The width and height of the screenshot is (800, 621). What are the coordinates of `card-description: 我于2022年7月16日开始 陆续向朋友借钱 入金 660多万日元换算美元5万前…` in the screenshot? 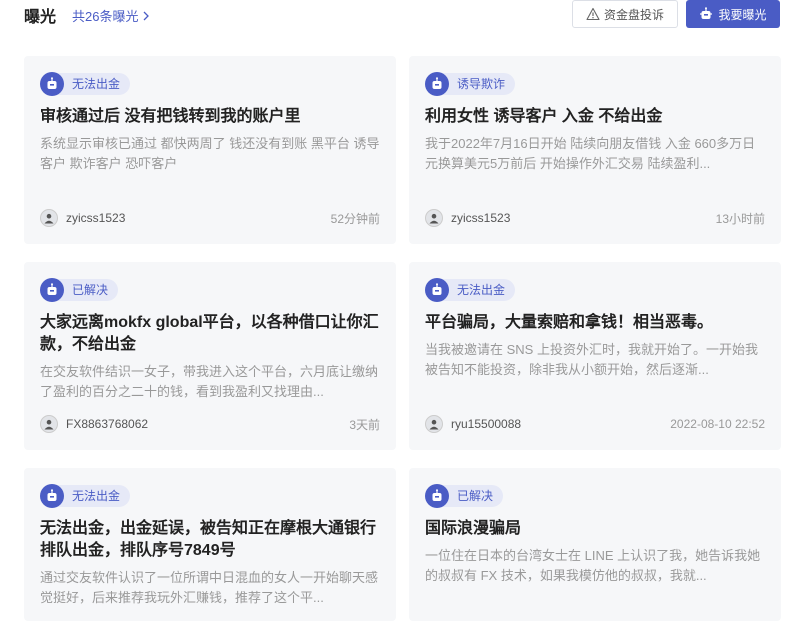 It's located at (590, 153).